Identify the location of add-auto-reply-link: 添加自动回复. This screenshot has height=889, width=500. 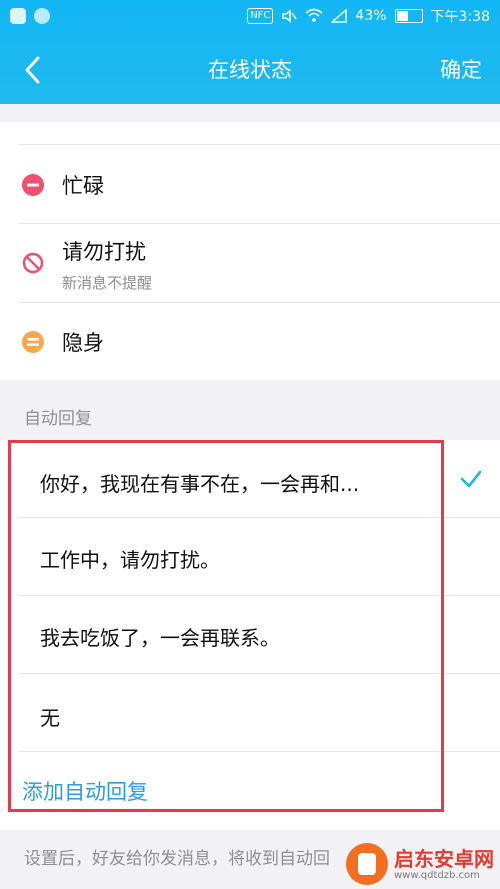
(85, 791).